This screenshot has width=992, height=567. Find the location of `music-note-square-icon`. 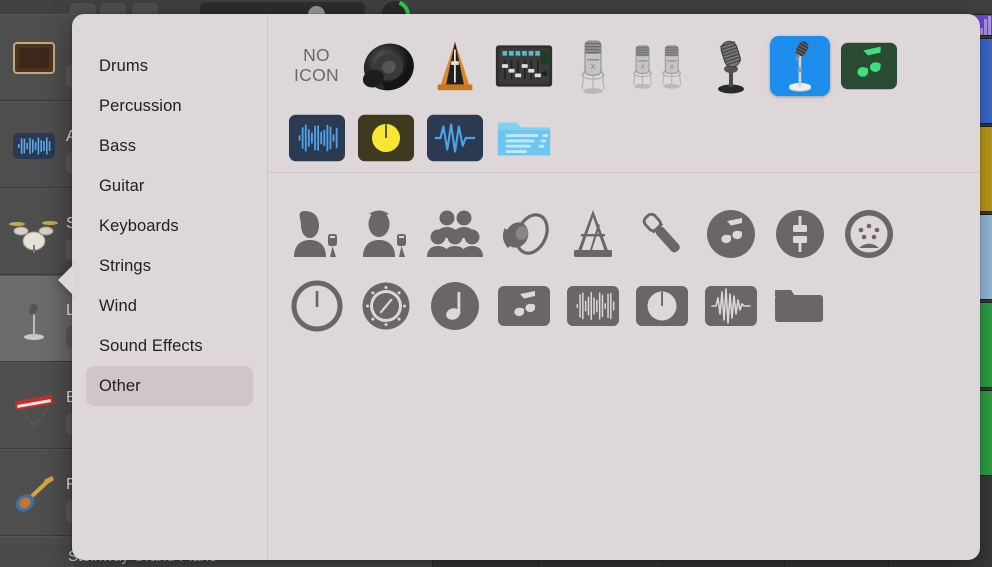

music-note-square-icon is located at coordinates (524, 306).